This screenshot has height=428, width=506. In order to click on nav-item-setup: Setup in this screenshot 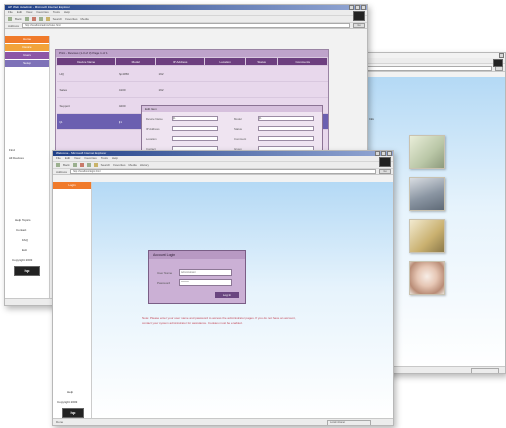, I will do `click(27, 64)`.